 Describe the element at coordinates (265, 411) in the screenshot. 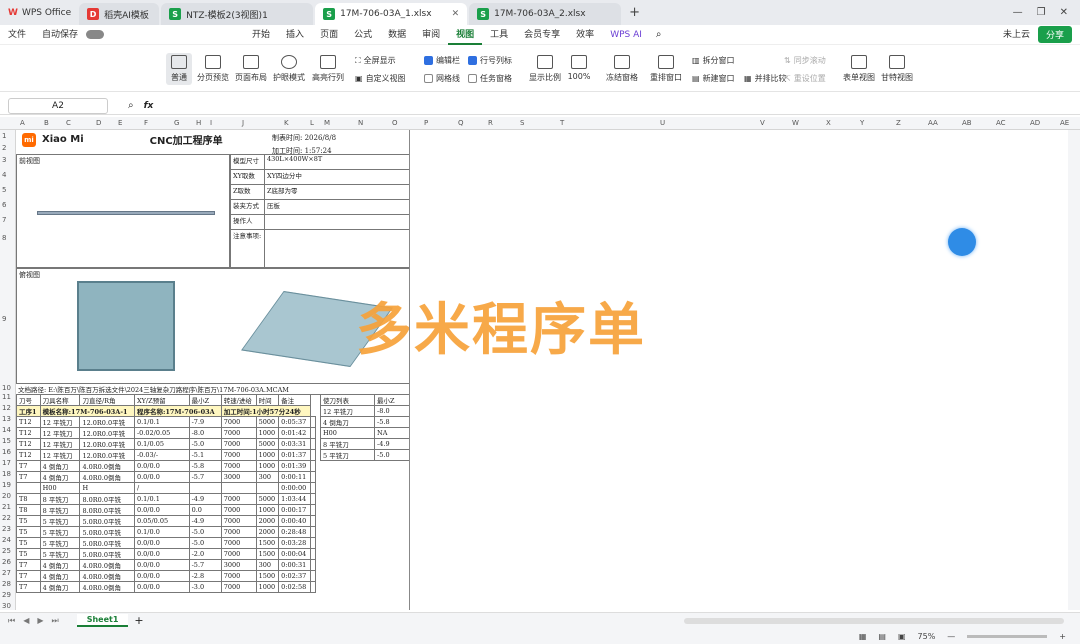

I see `summary-cell: 加工时间:1小时57分24秒` at that location.